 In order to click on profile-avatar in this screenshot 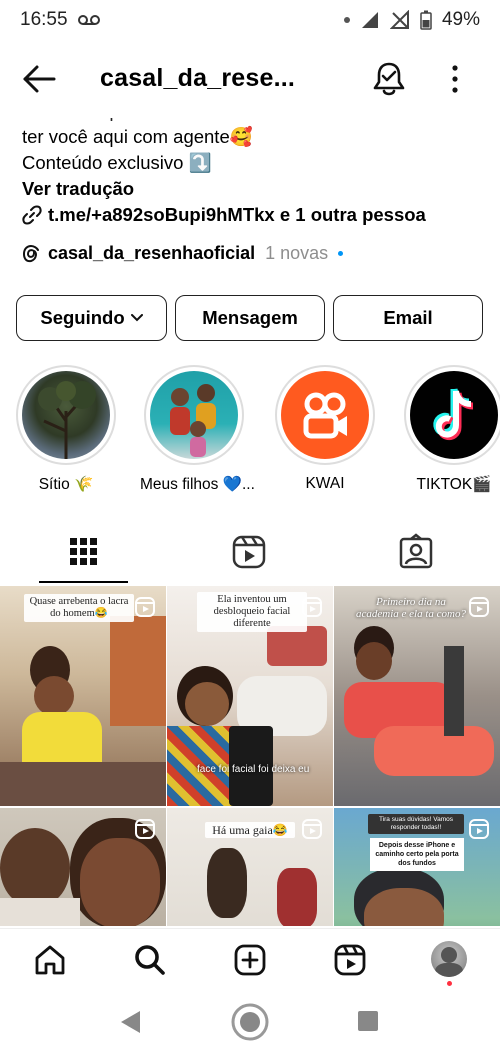, I will do `click(449, 959)`.